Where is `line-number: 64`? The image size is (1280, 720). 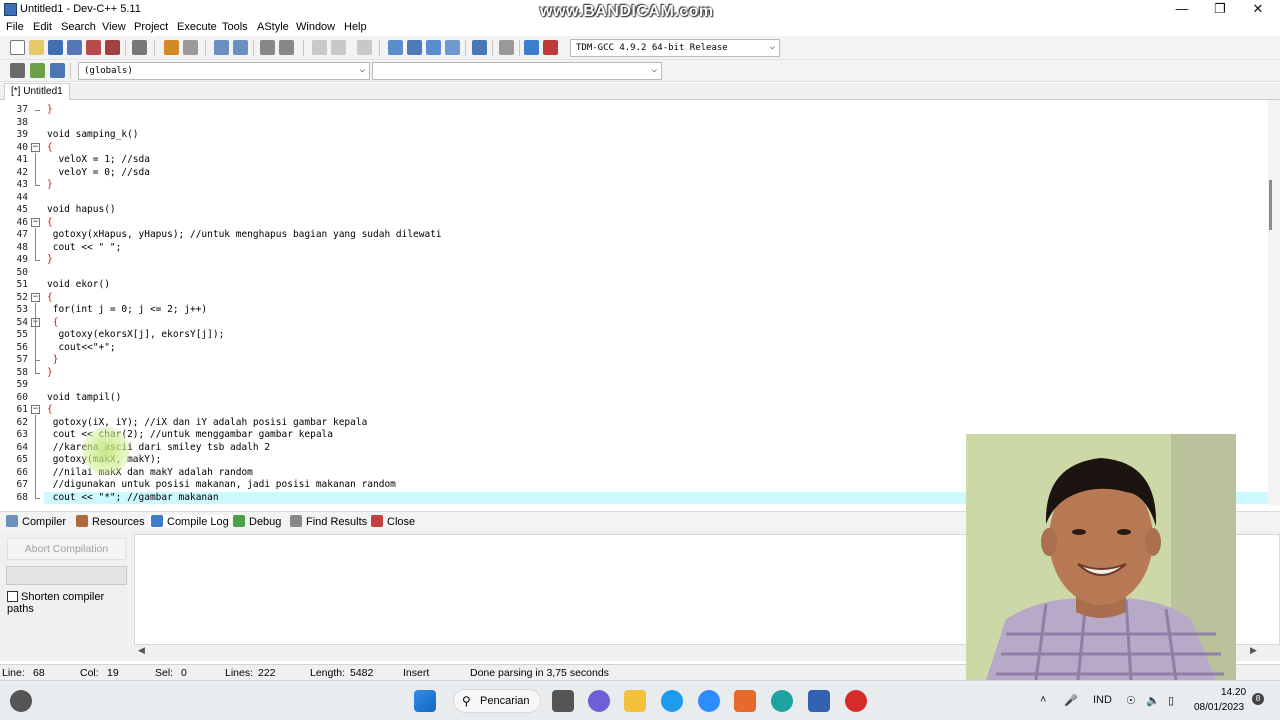
line-number: 64 is located at coordinates (22, 447).